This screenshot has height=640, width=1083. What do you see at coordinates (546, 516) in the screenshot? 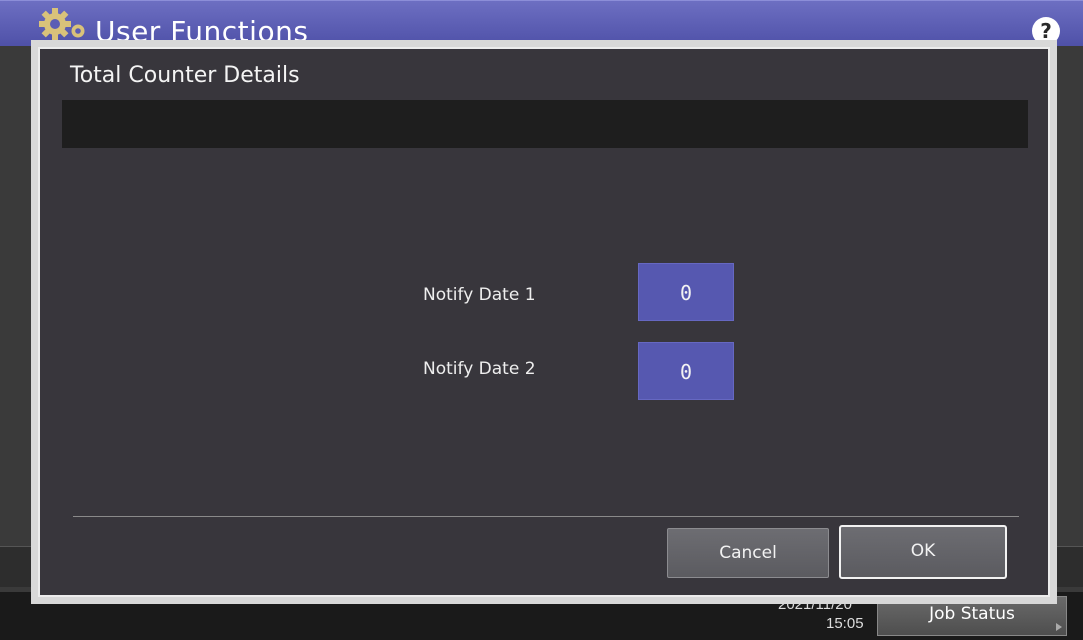
I see `dialog-divider` at bounding box center [546, 516].